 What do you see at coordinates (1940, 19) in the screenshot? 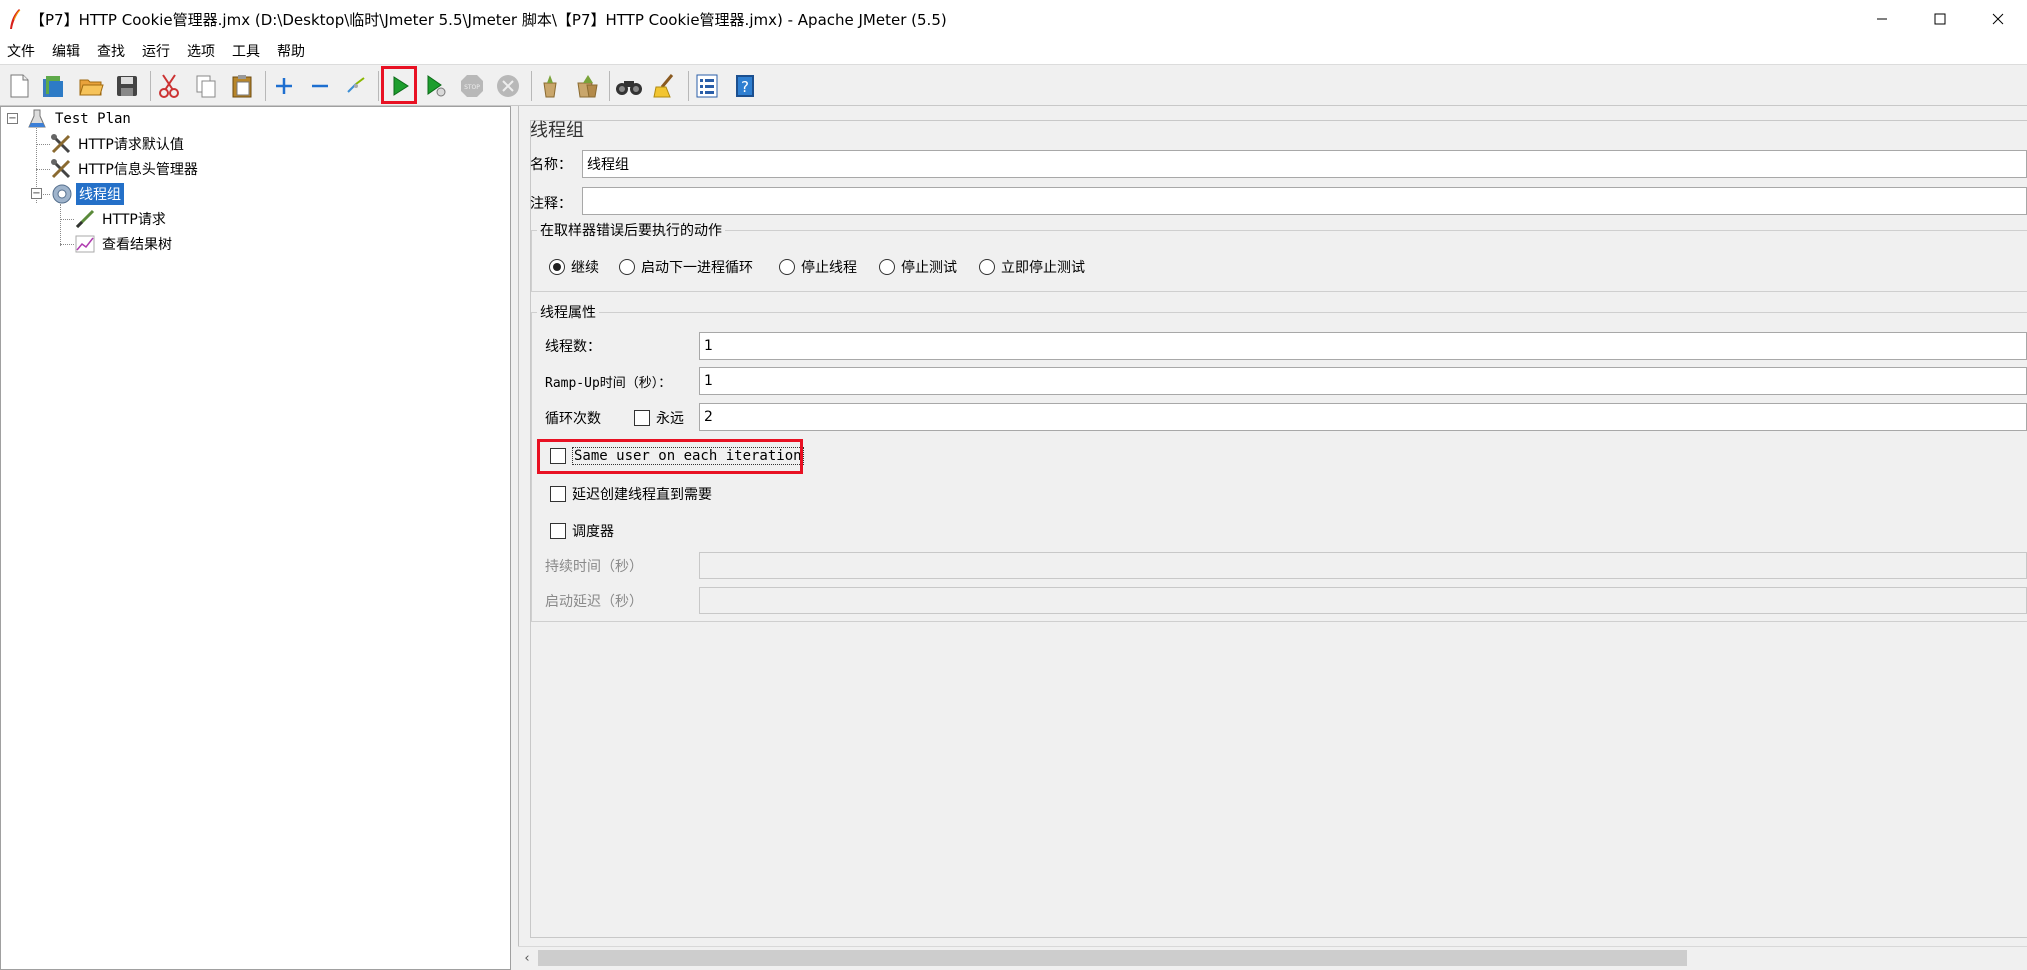
I see `maximize-icon` at bounding box center [1940, 19].